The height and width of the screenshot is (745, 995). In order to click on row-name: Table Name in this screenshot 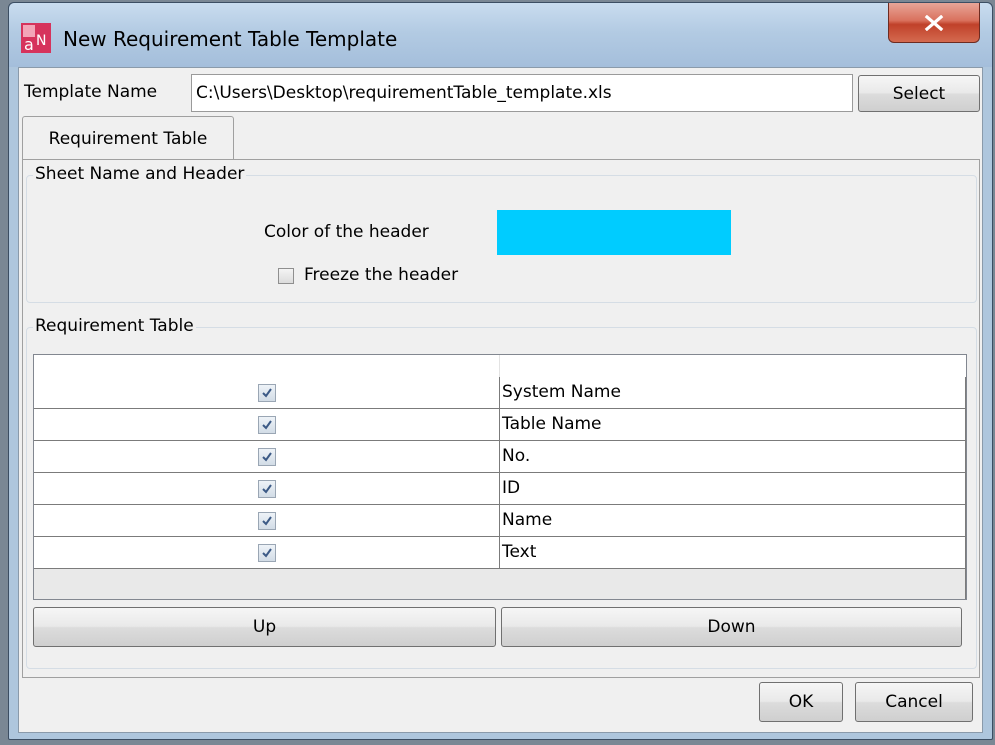, I will do `click(552, 424)`.